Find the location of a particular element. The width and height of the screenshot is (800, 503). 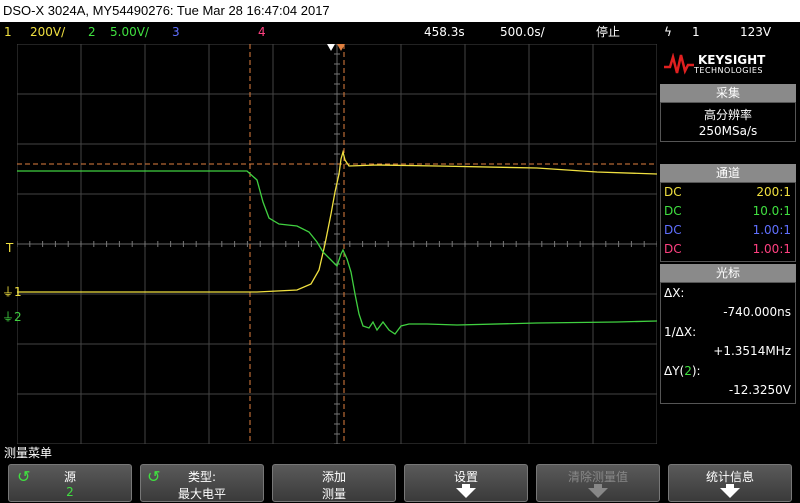

ch3-coupling: DC is located at coordinates (673, 230).